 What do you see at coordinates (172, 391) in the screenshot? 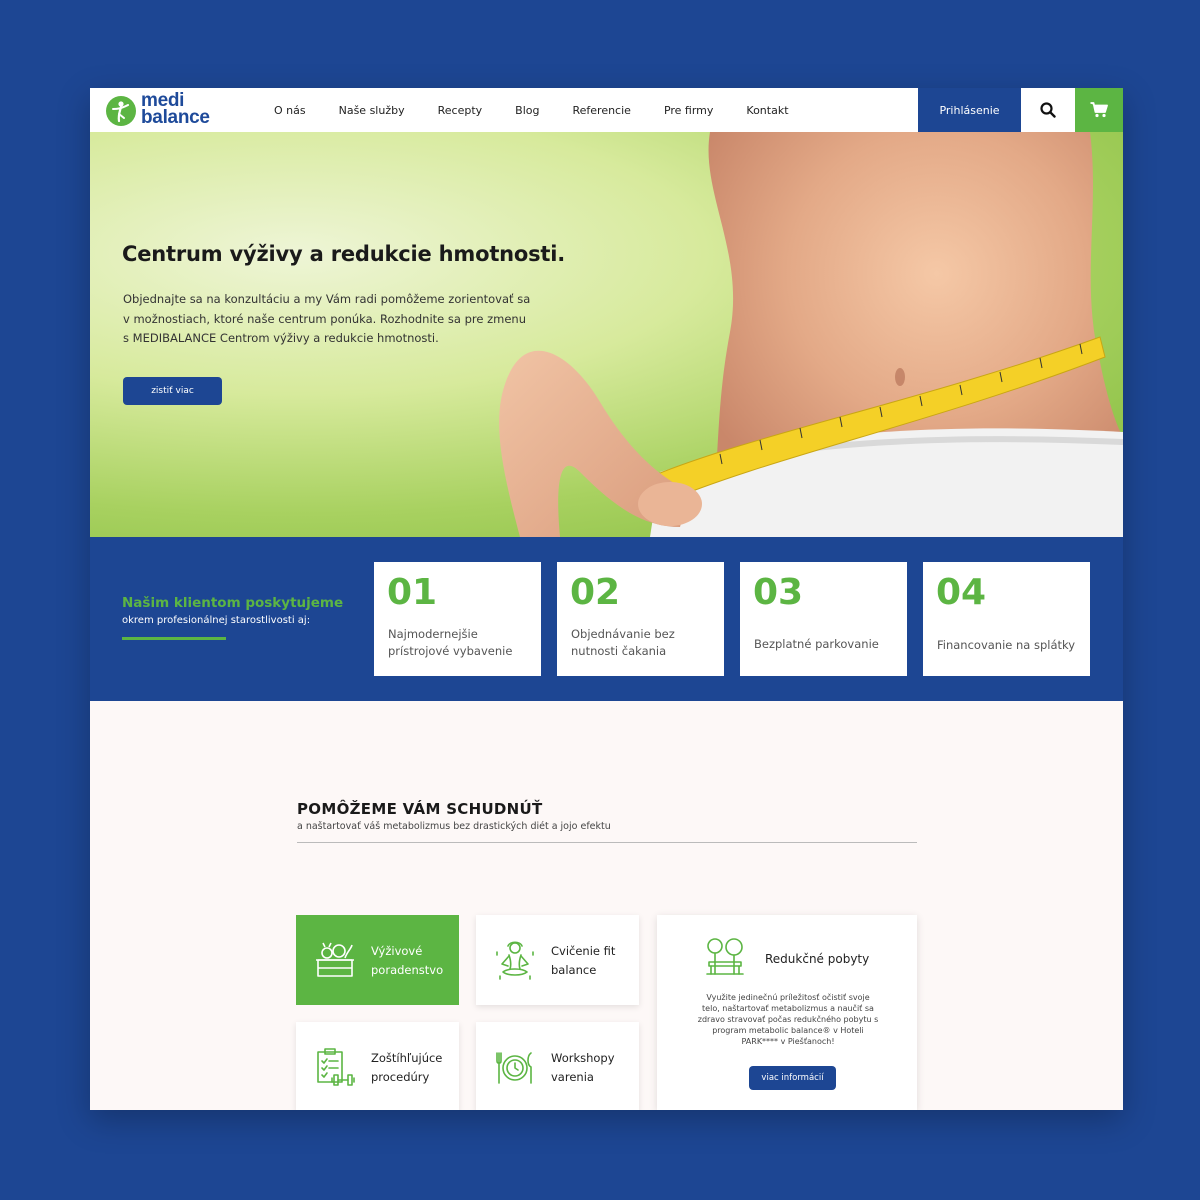
I see `learn-more-button: zistiť viac` at bounding box center [172, 391].